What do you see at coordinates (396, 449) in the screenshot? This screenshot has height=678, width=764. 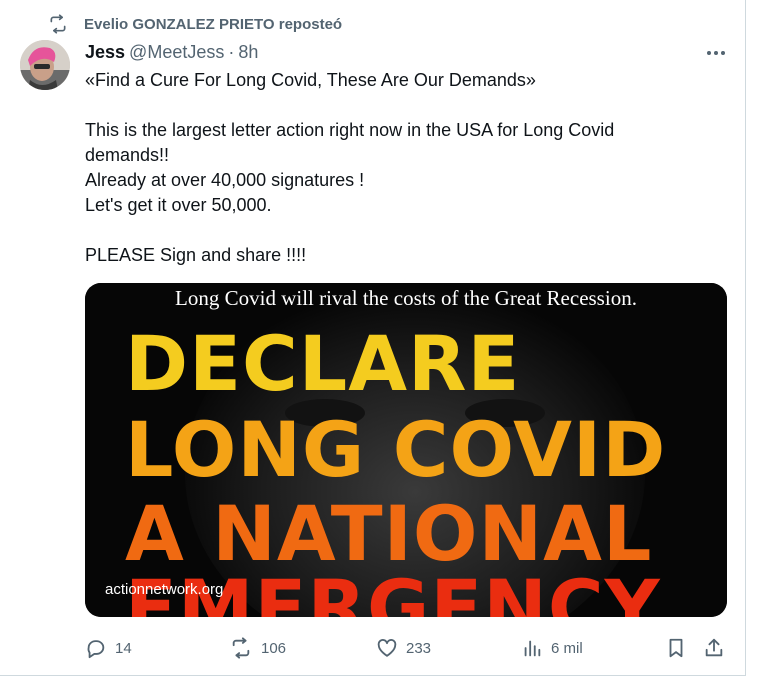 I see `media-headline-line: LONG COVID` at bounding box center [396, 449].